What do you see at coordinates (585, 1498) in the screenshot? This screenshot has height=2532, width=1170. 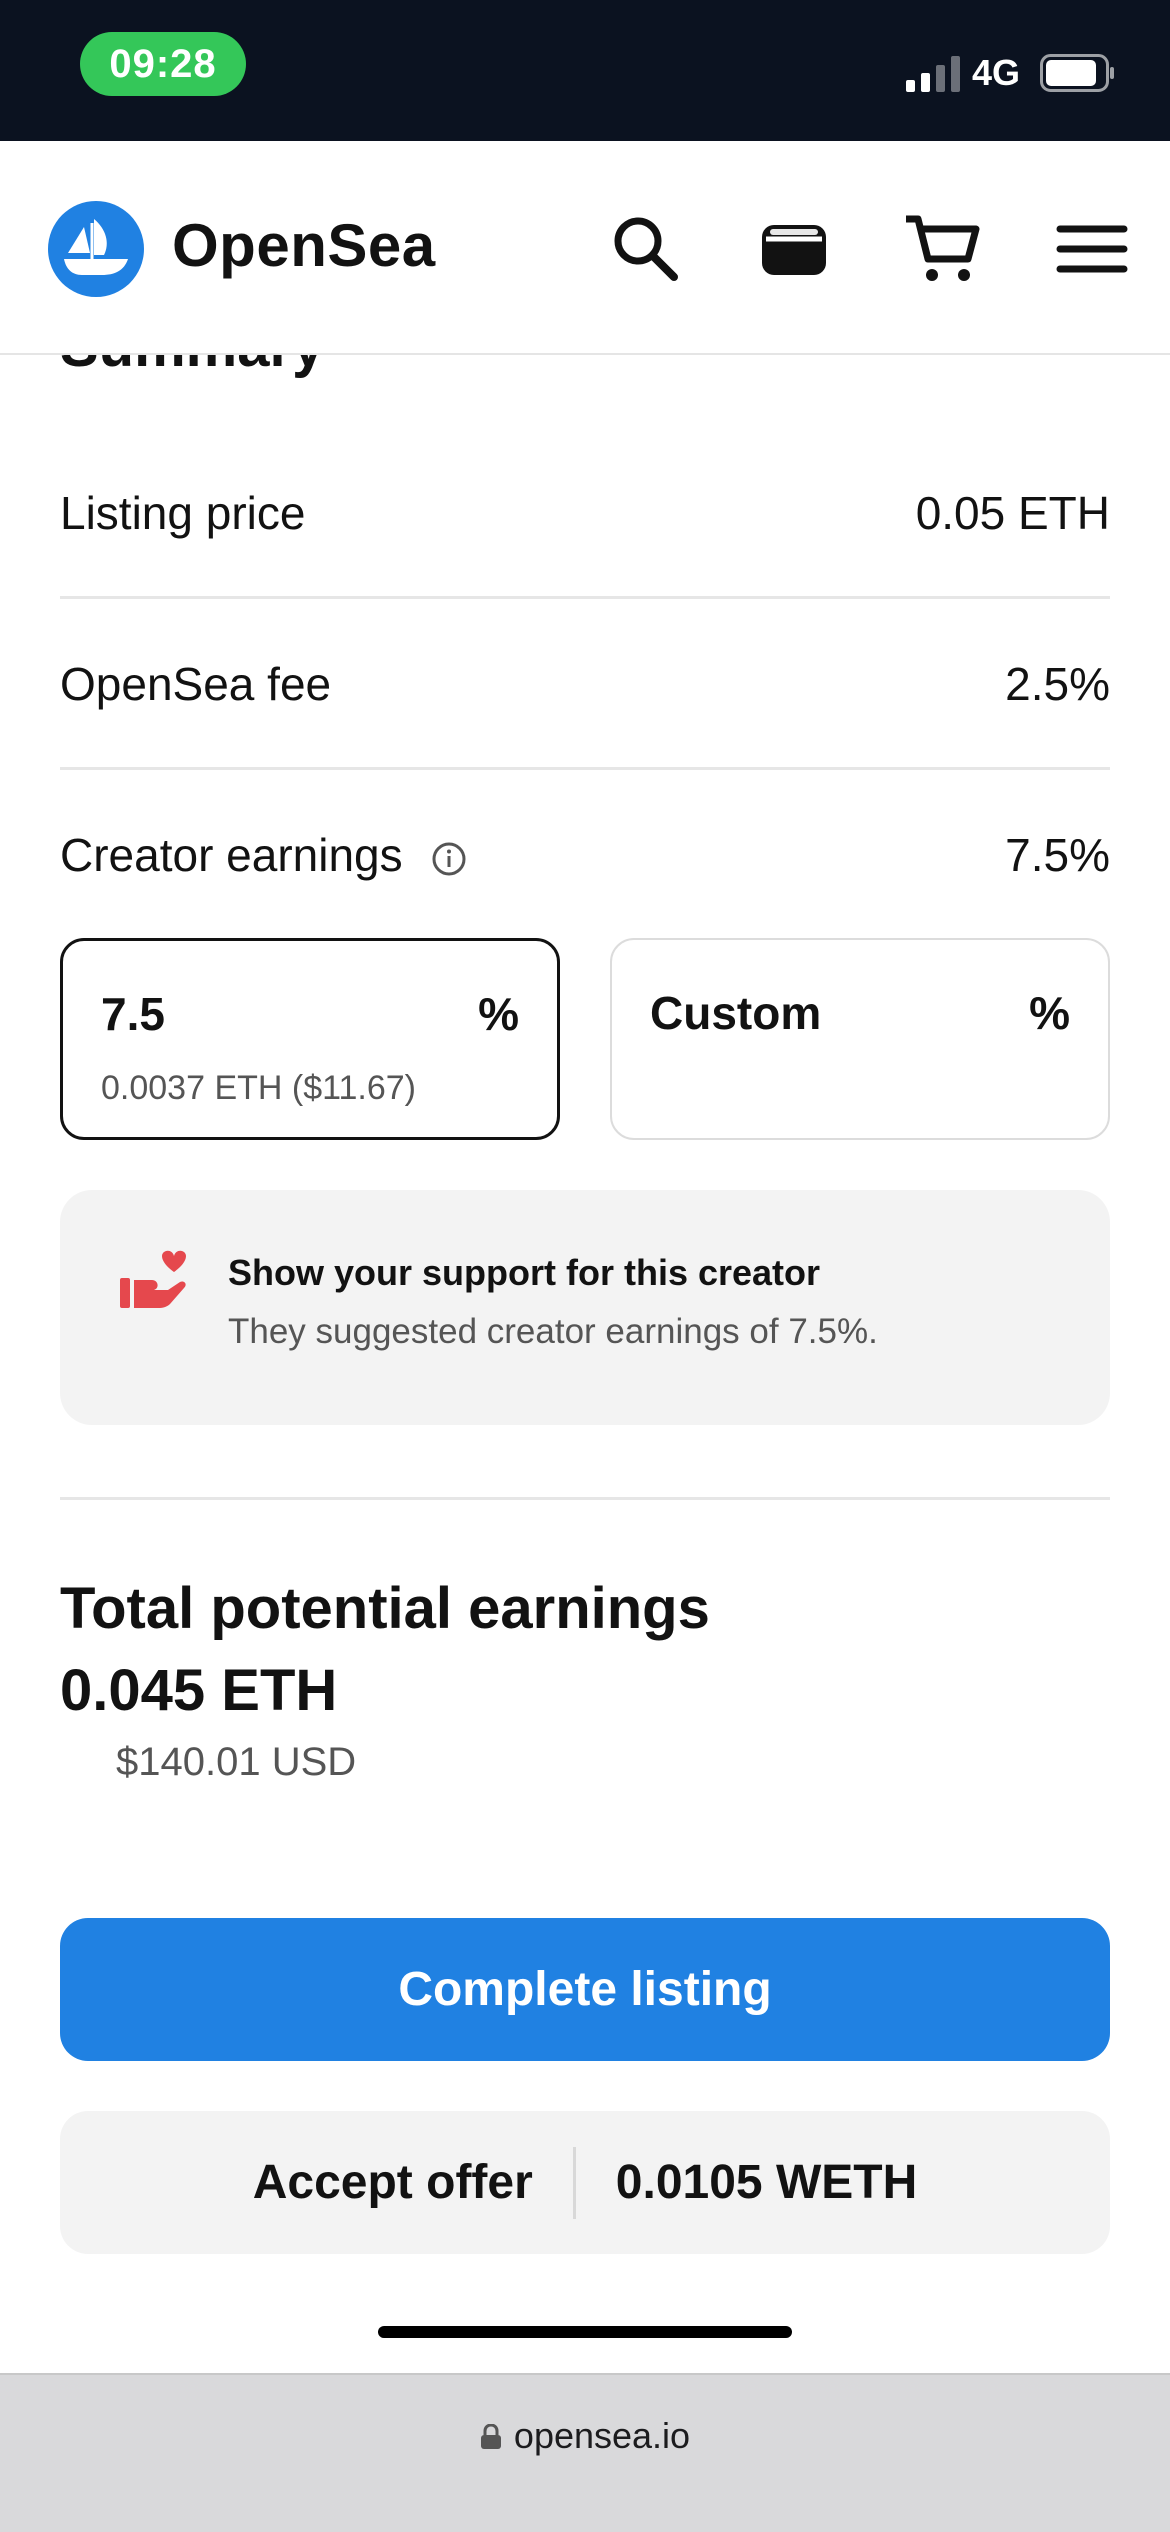 I see `divider` at bounding box center [585, 1498].